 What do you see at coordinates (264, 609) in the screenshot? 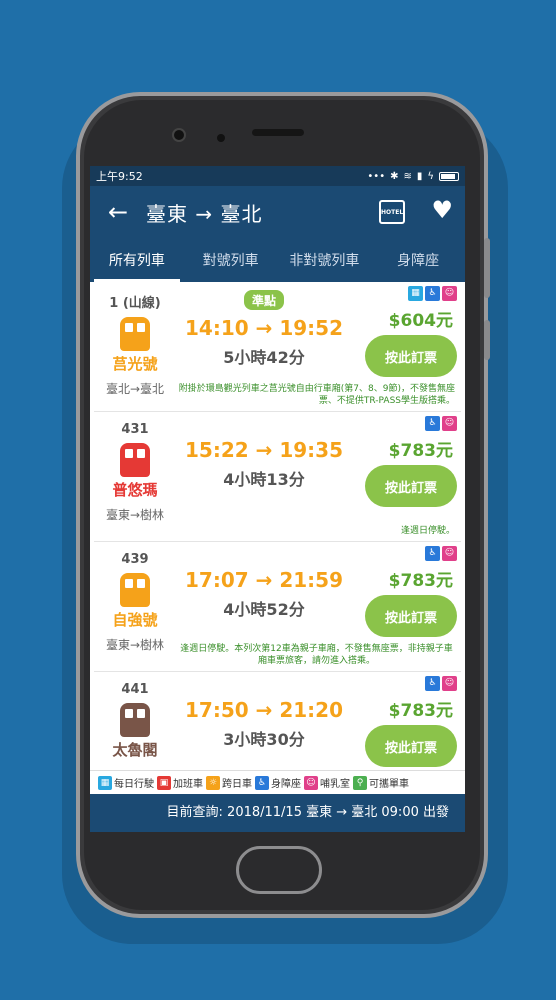
I see `train-duration: 4小時52分` at bounding box center [264, 609].